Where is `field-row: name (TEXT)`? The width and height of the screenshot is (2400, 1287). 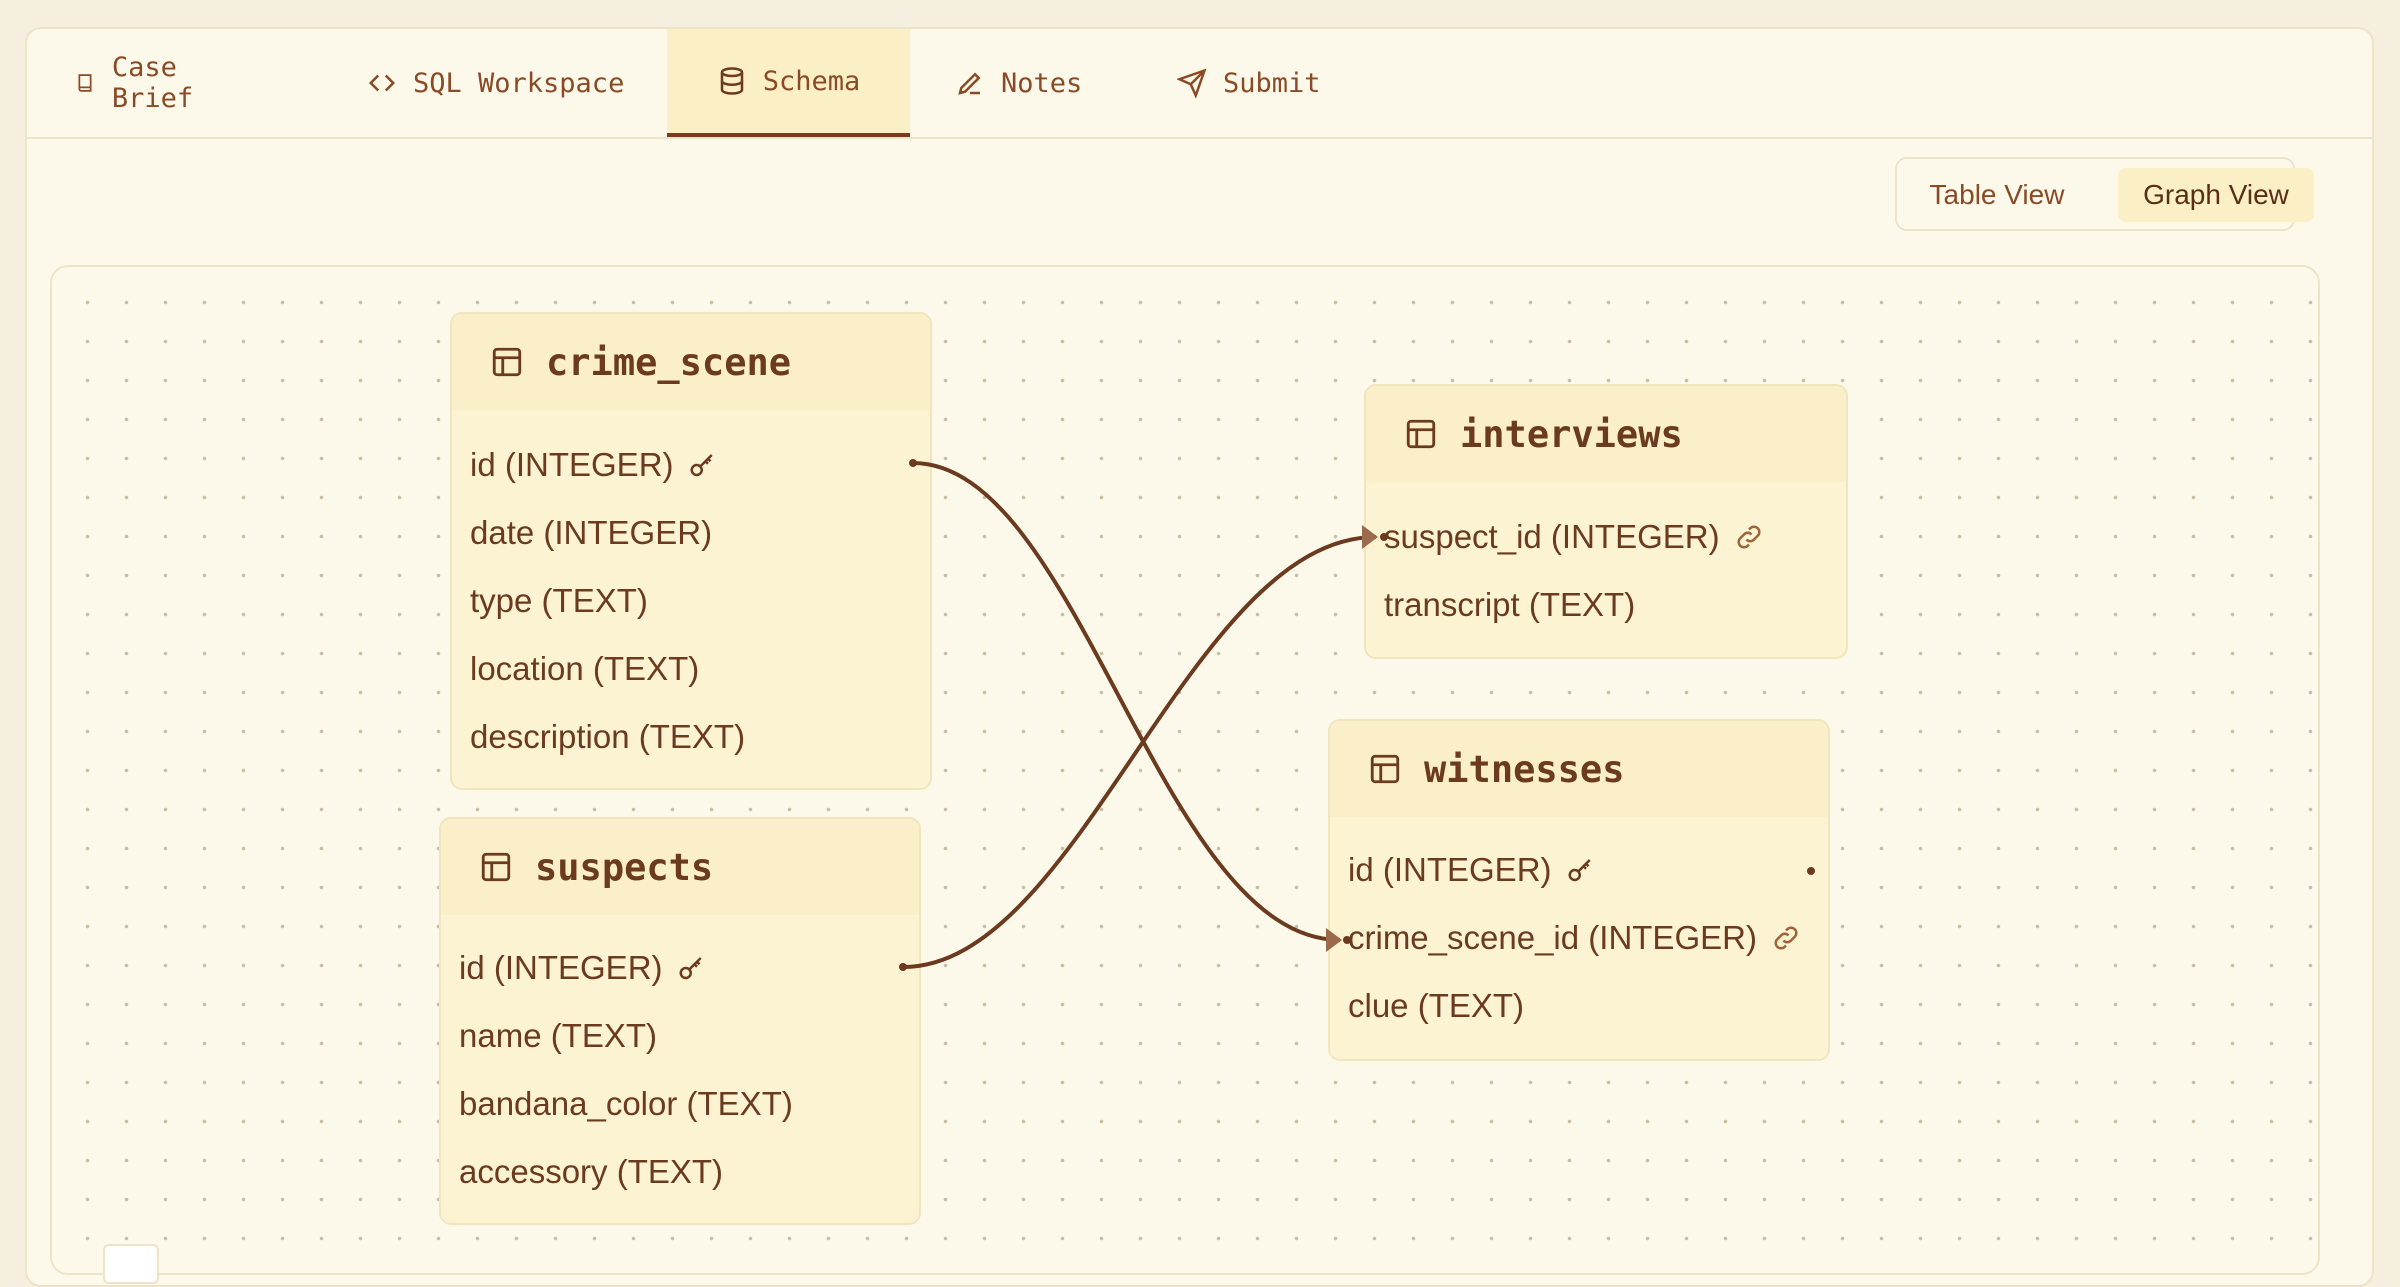 field-row: name (TEXT) is located at coordinates (558, 1036).